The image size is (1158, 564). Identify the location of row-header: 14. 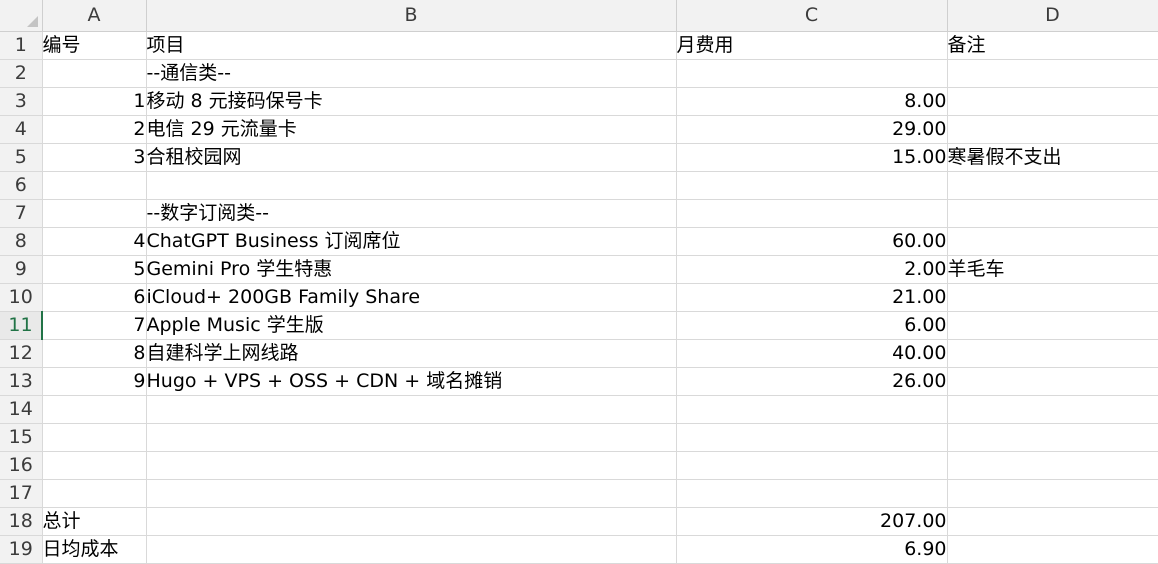
(21, 409).